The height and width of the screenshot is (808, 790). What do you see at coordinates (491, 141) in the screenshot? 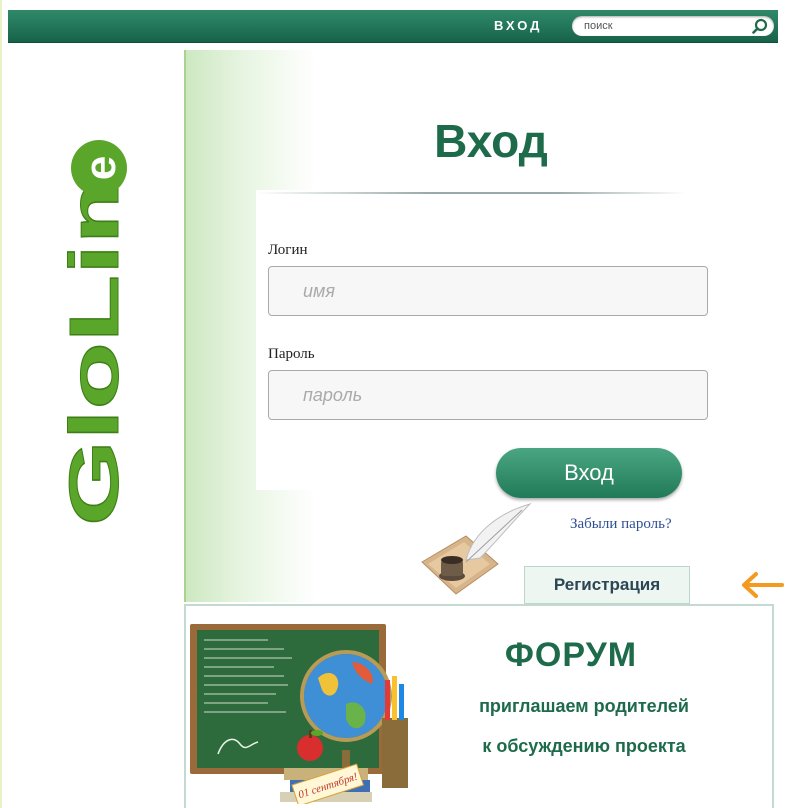
I see `page-title: Вход` at bounding box center [491, 141].